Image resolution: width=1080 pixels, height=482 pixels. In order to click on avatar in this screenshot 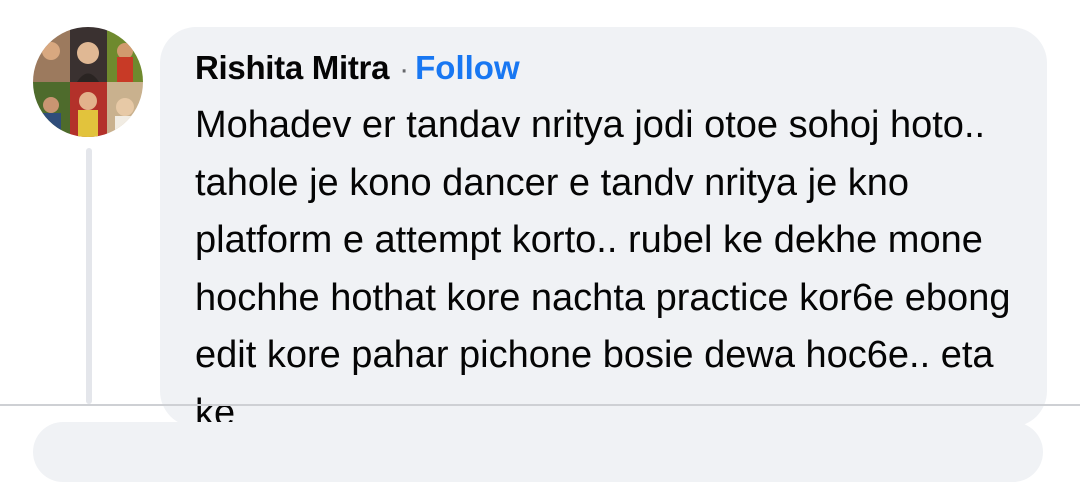, I will do `click(88, 82)`.